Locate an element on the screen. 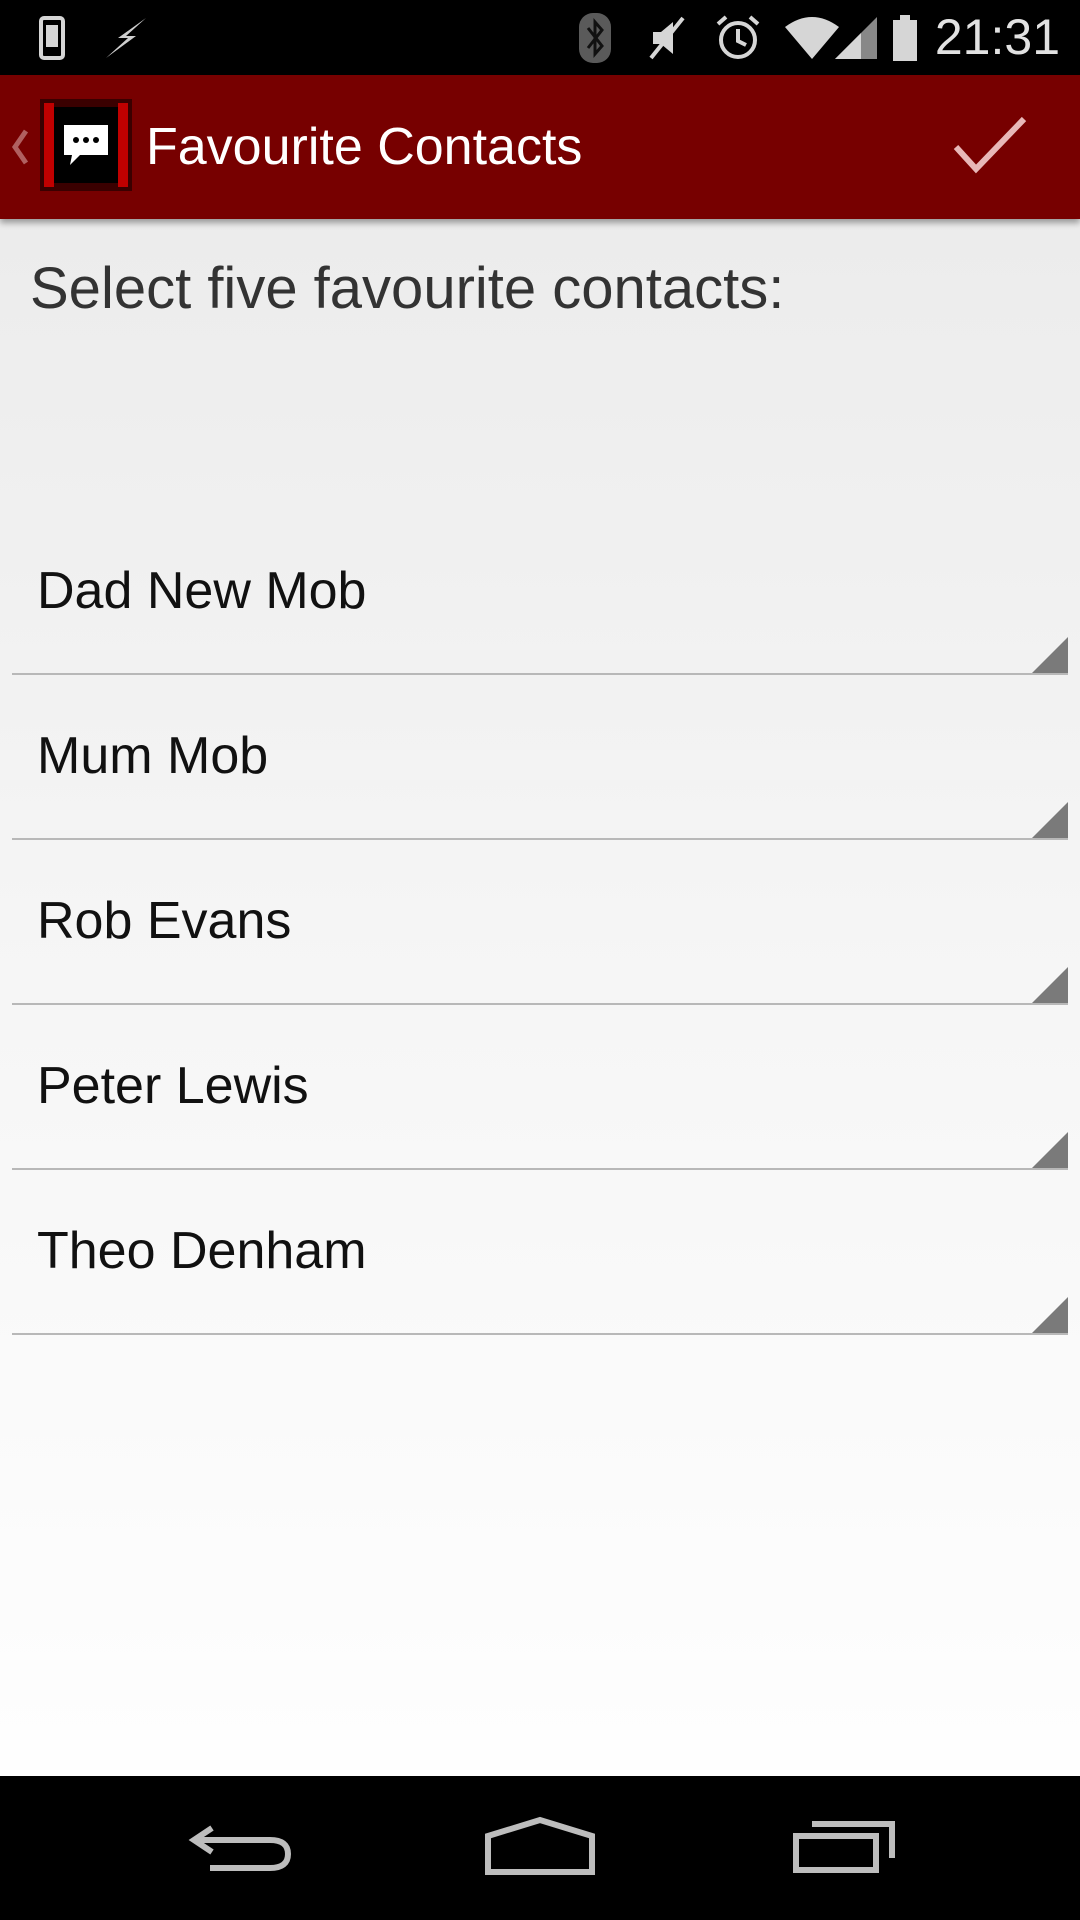 This screenshot has width=1080, height=1920. alarm-icon is located at coordinates (738, 37).